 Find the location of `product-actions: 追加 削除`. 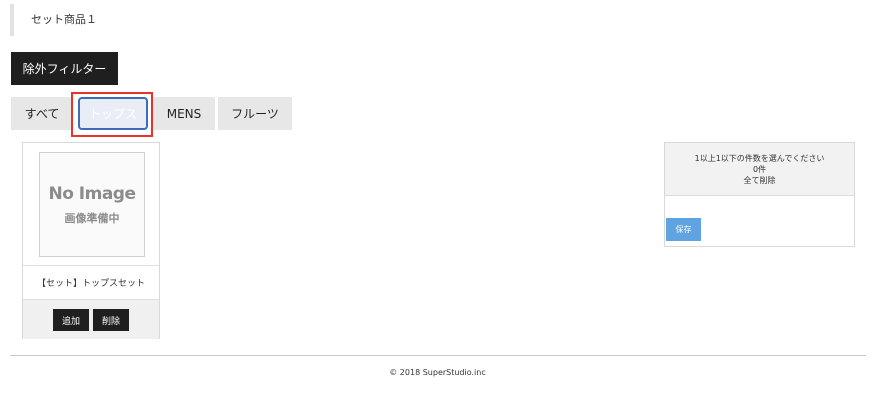

product-actions: 追加 削除 is located at coordinates (91, 319).